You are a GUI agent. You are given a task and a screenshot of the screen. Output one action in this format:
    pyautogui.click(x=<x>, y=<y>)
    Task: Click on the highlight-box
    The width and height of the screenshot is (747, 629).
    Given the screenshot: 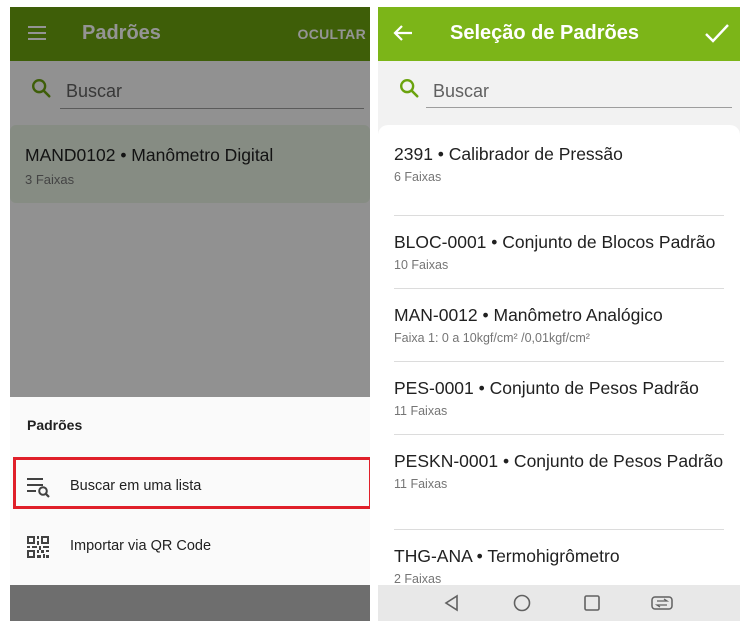 What is the action you would take?
    pyautogui.click(x=191, y=483)
    